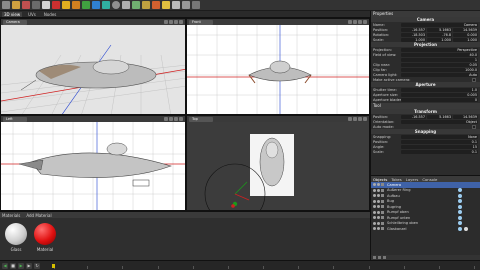 This screenshot has width=480, height=270. I want to click on grid-icon, so click(26, 5).